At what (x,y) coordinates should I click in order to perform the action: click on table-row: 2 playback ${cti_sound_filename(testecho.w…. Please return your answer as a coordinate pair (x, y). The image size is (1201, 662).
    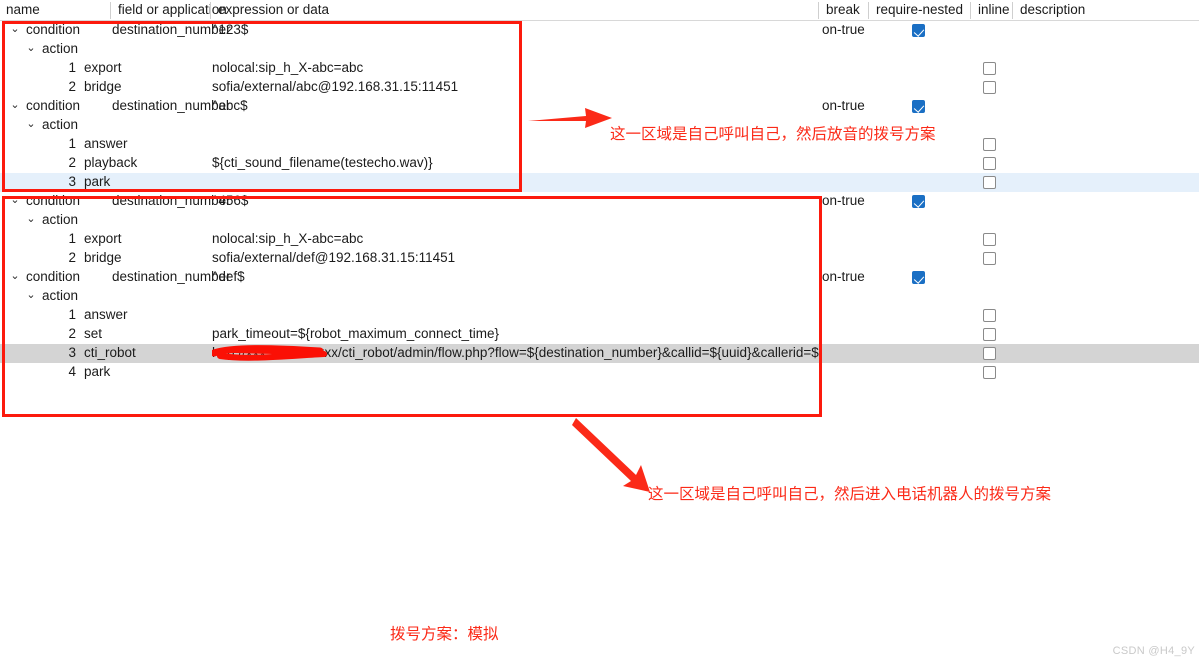
    Looking at the image, I should click on (600, 163).